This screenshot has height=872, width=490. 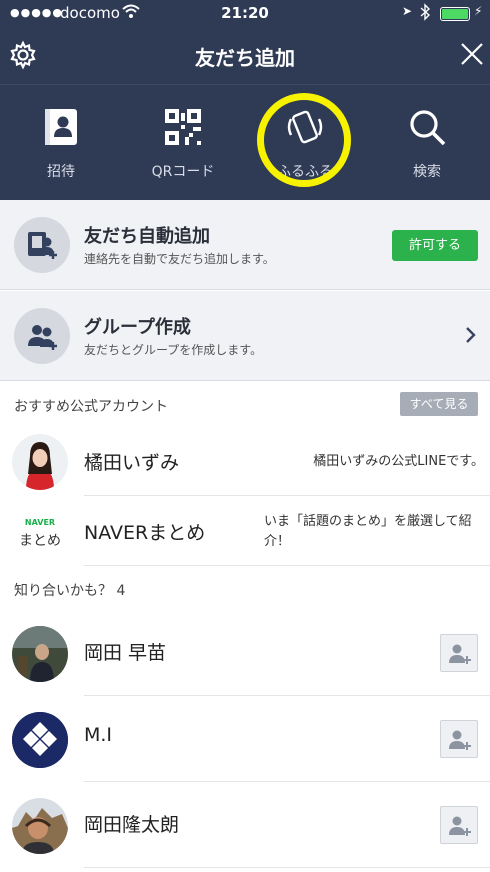 What do you see at coordinates (427, 172) in the screenshot?
I see `tab-label: 検索` at bounding box center [427, 172].